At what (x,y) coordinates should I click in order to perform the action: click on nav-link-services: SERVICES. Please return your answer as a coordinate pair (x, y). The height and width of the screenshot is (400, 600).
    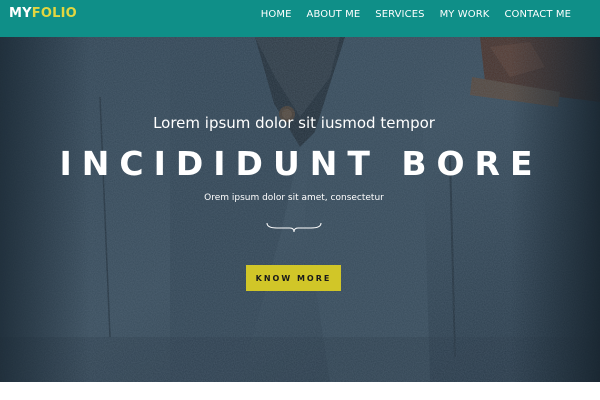
    Looking at the image, I should click on (399, 14).